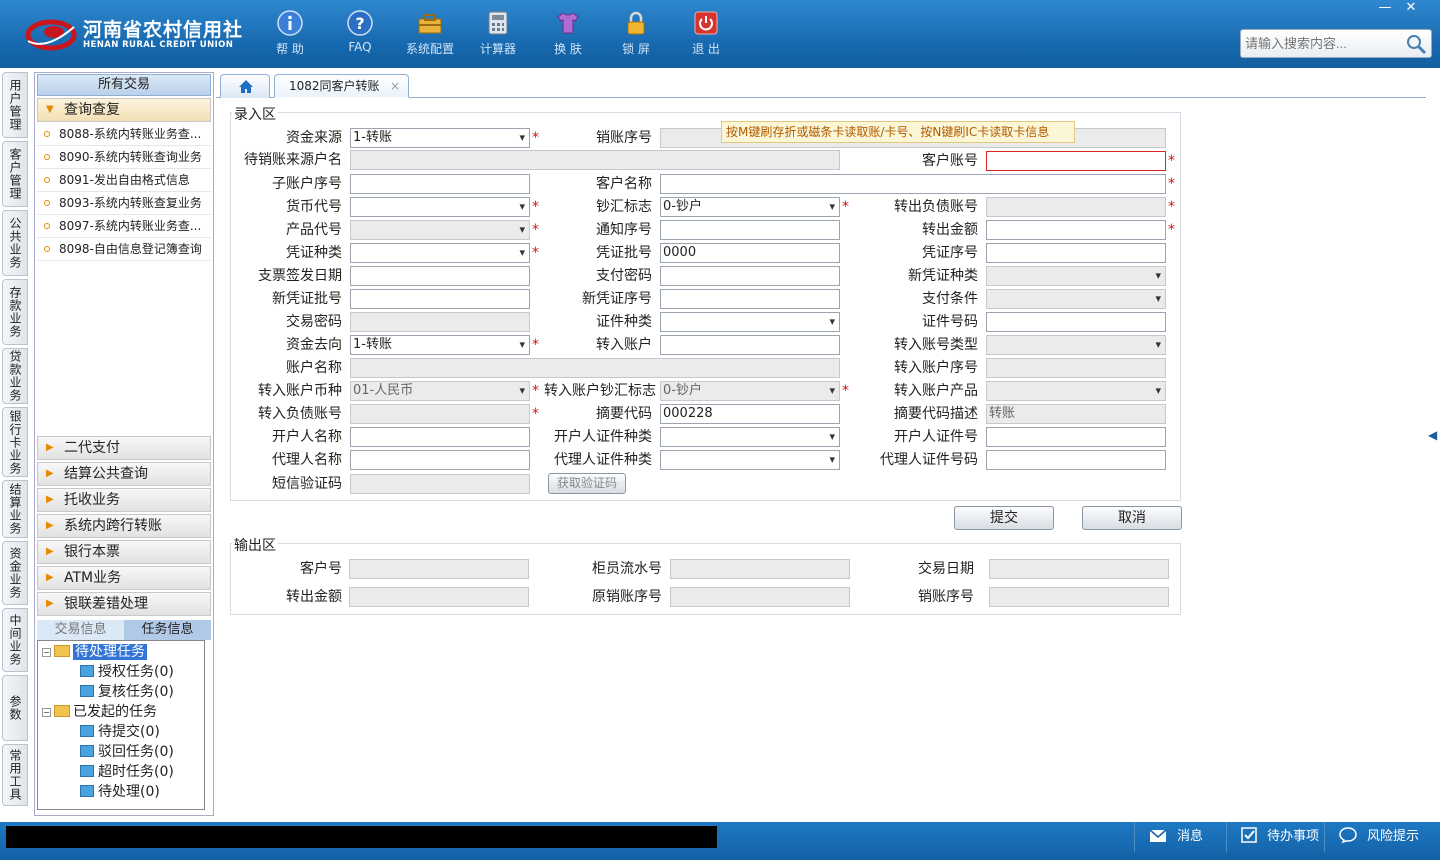 This screenshot has width=1440, height=860. What do you see at coordinates (1076, 322) in the screenshot?
I see `id-number-input` at bounding box center [1076, 322].